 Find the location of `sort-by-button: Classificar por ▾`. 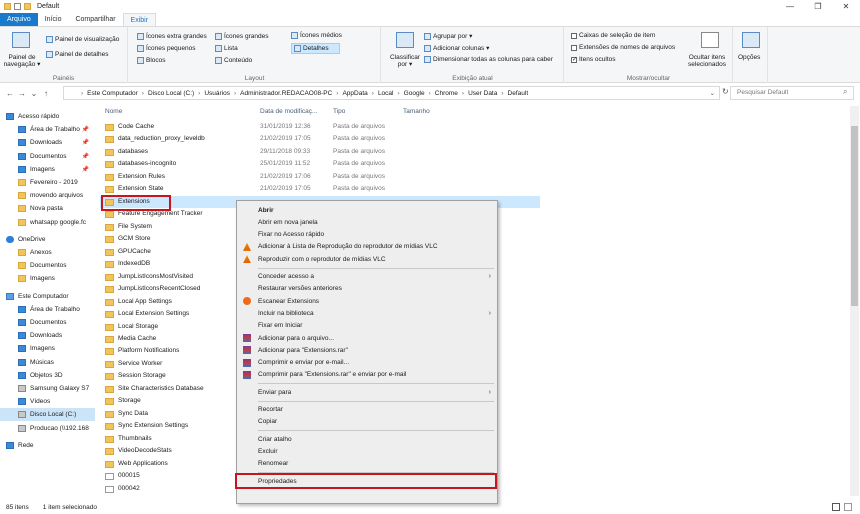

sort-by-button: Classificar por ▾ is located at coordinates (405, 61).